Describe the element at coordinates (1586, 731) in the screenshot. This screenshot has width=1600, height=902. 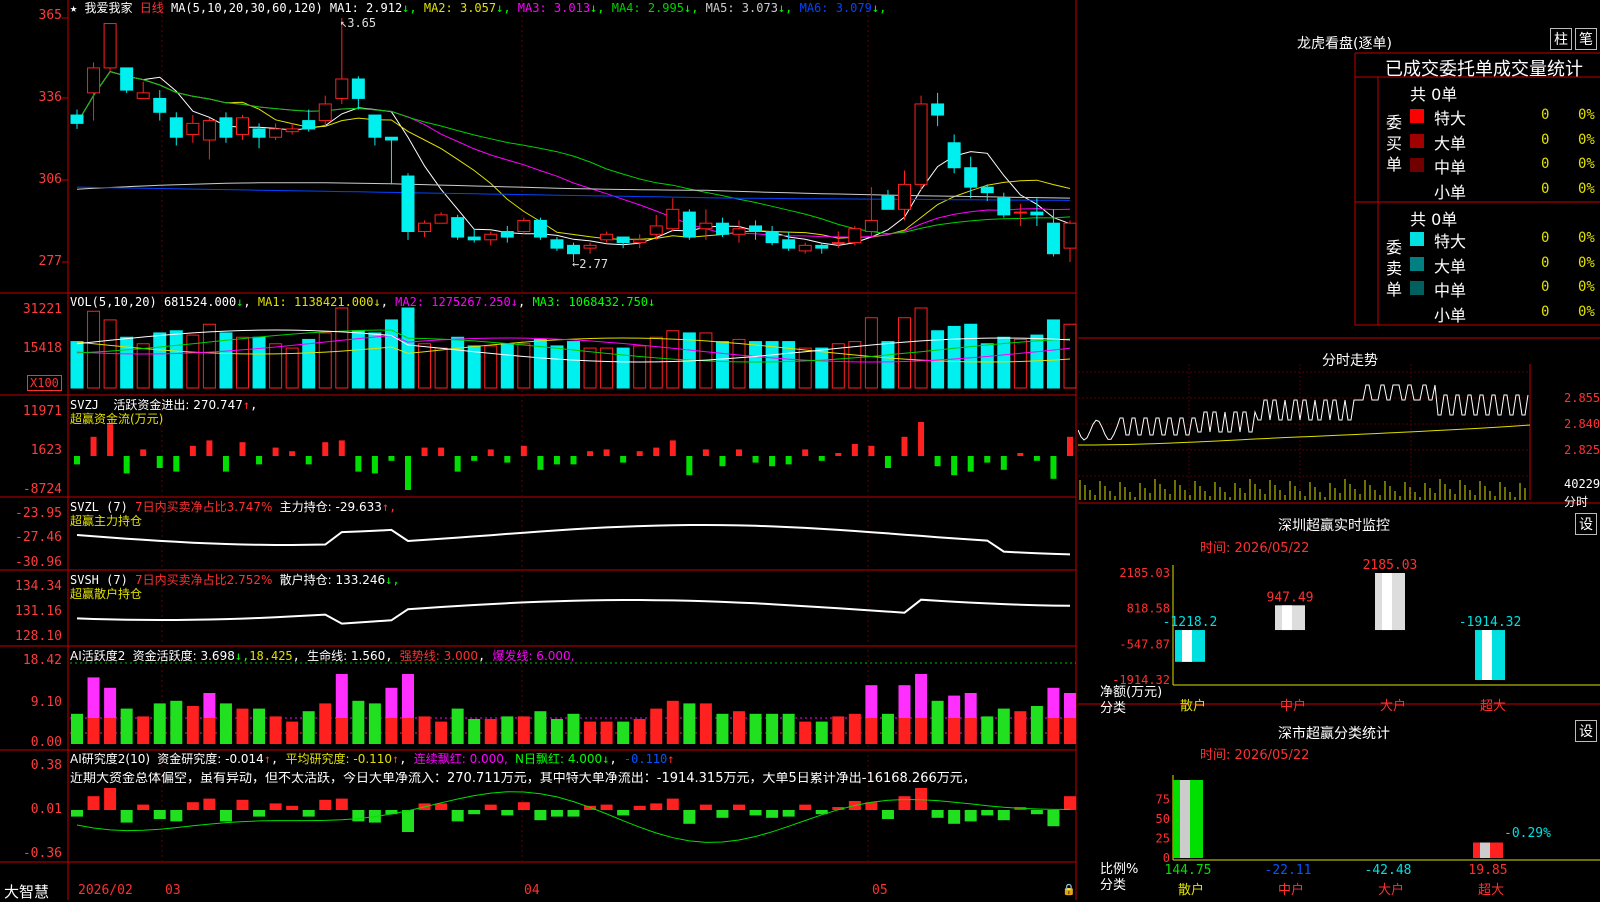
I see `classify-settings-button: 设` at that location.